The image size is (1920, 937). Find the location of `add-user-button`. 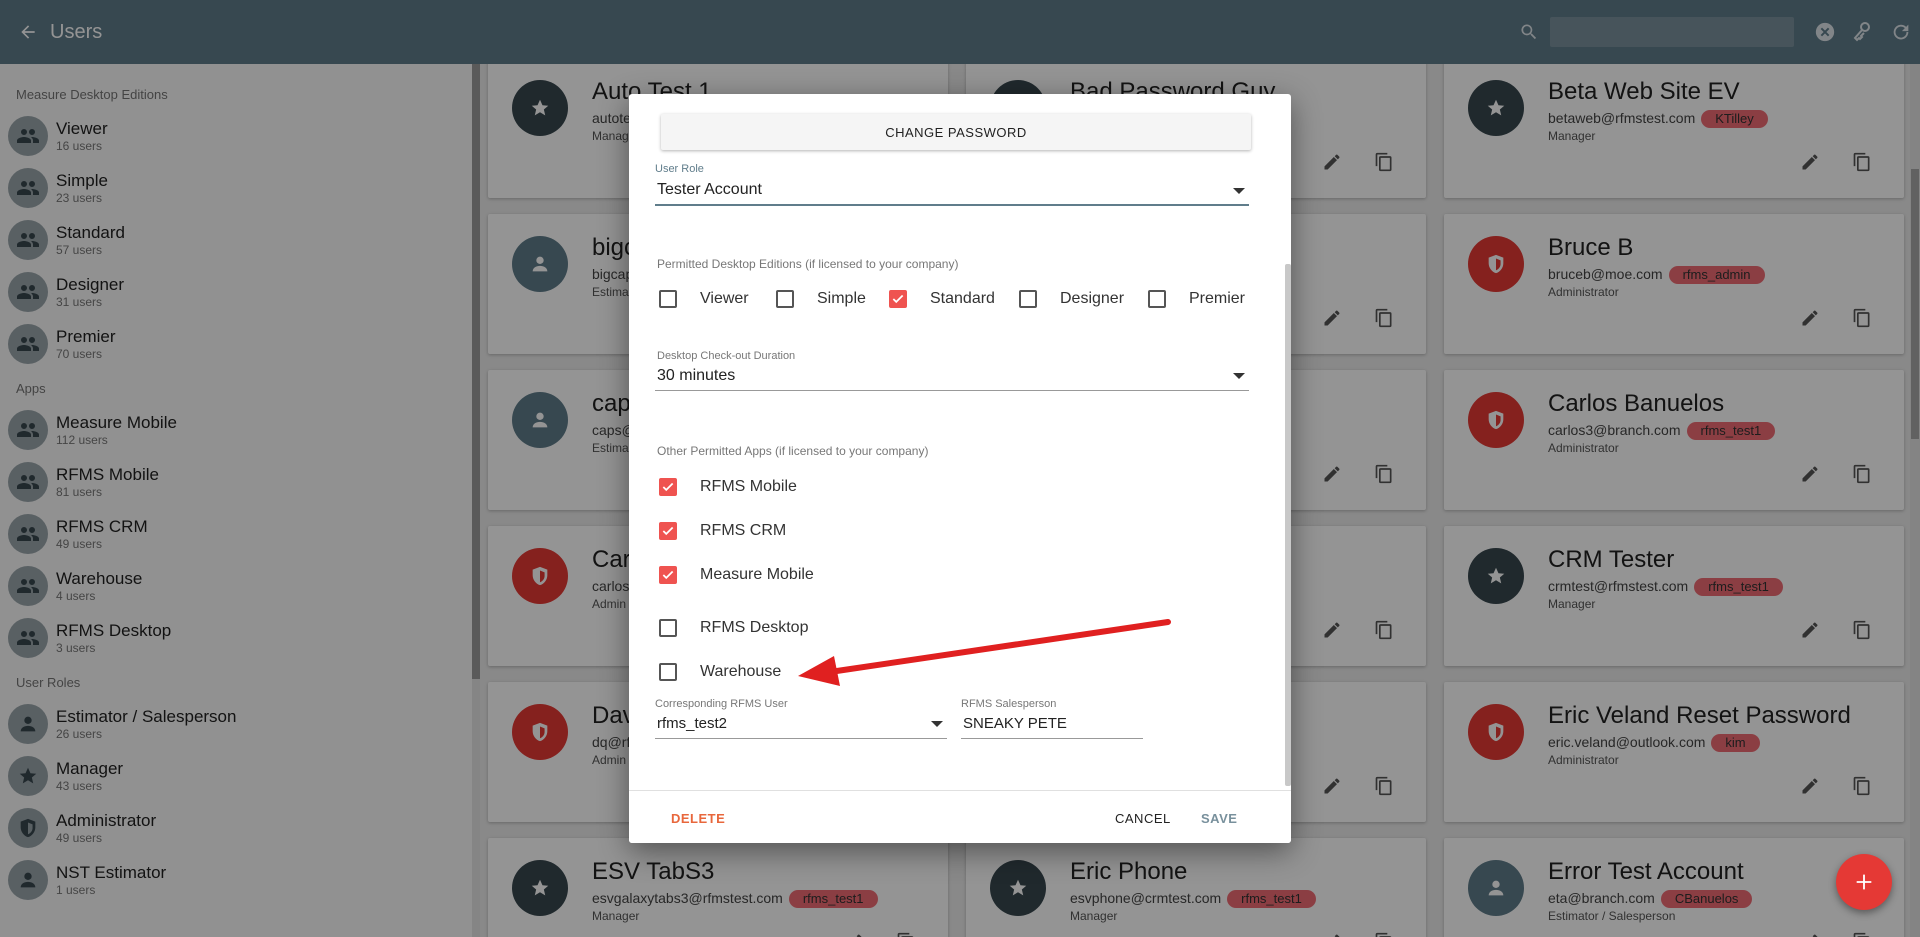

add-user-button is located at coordinates (1864, 882).